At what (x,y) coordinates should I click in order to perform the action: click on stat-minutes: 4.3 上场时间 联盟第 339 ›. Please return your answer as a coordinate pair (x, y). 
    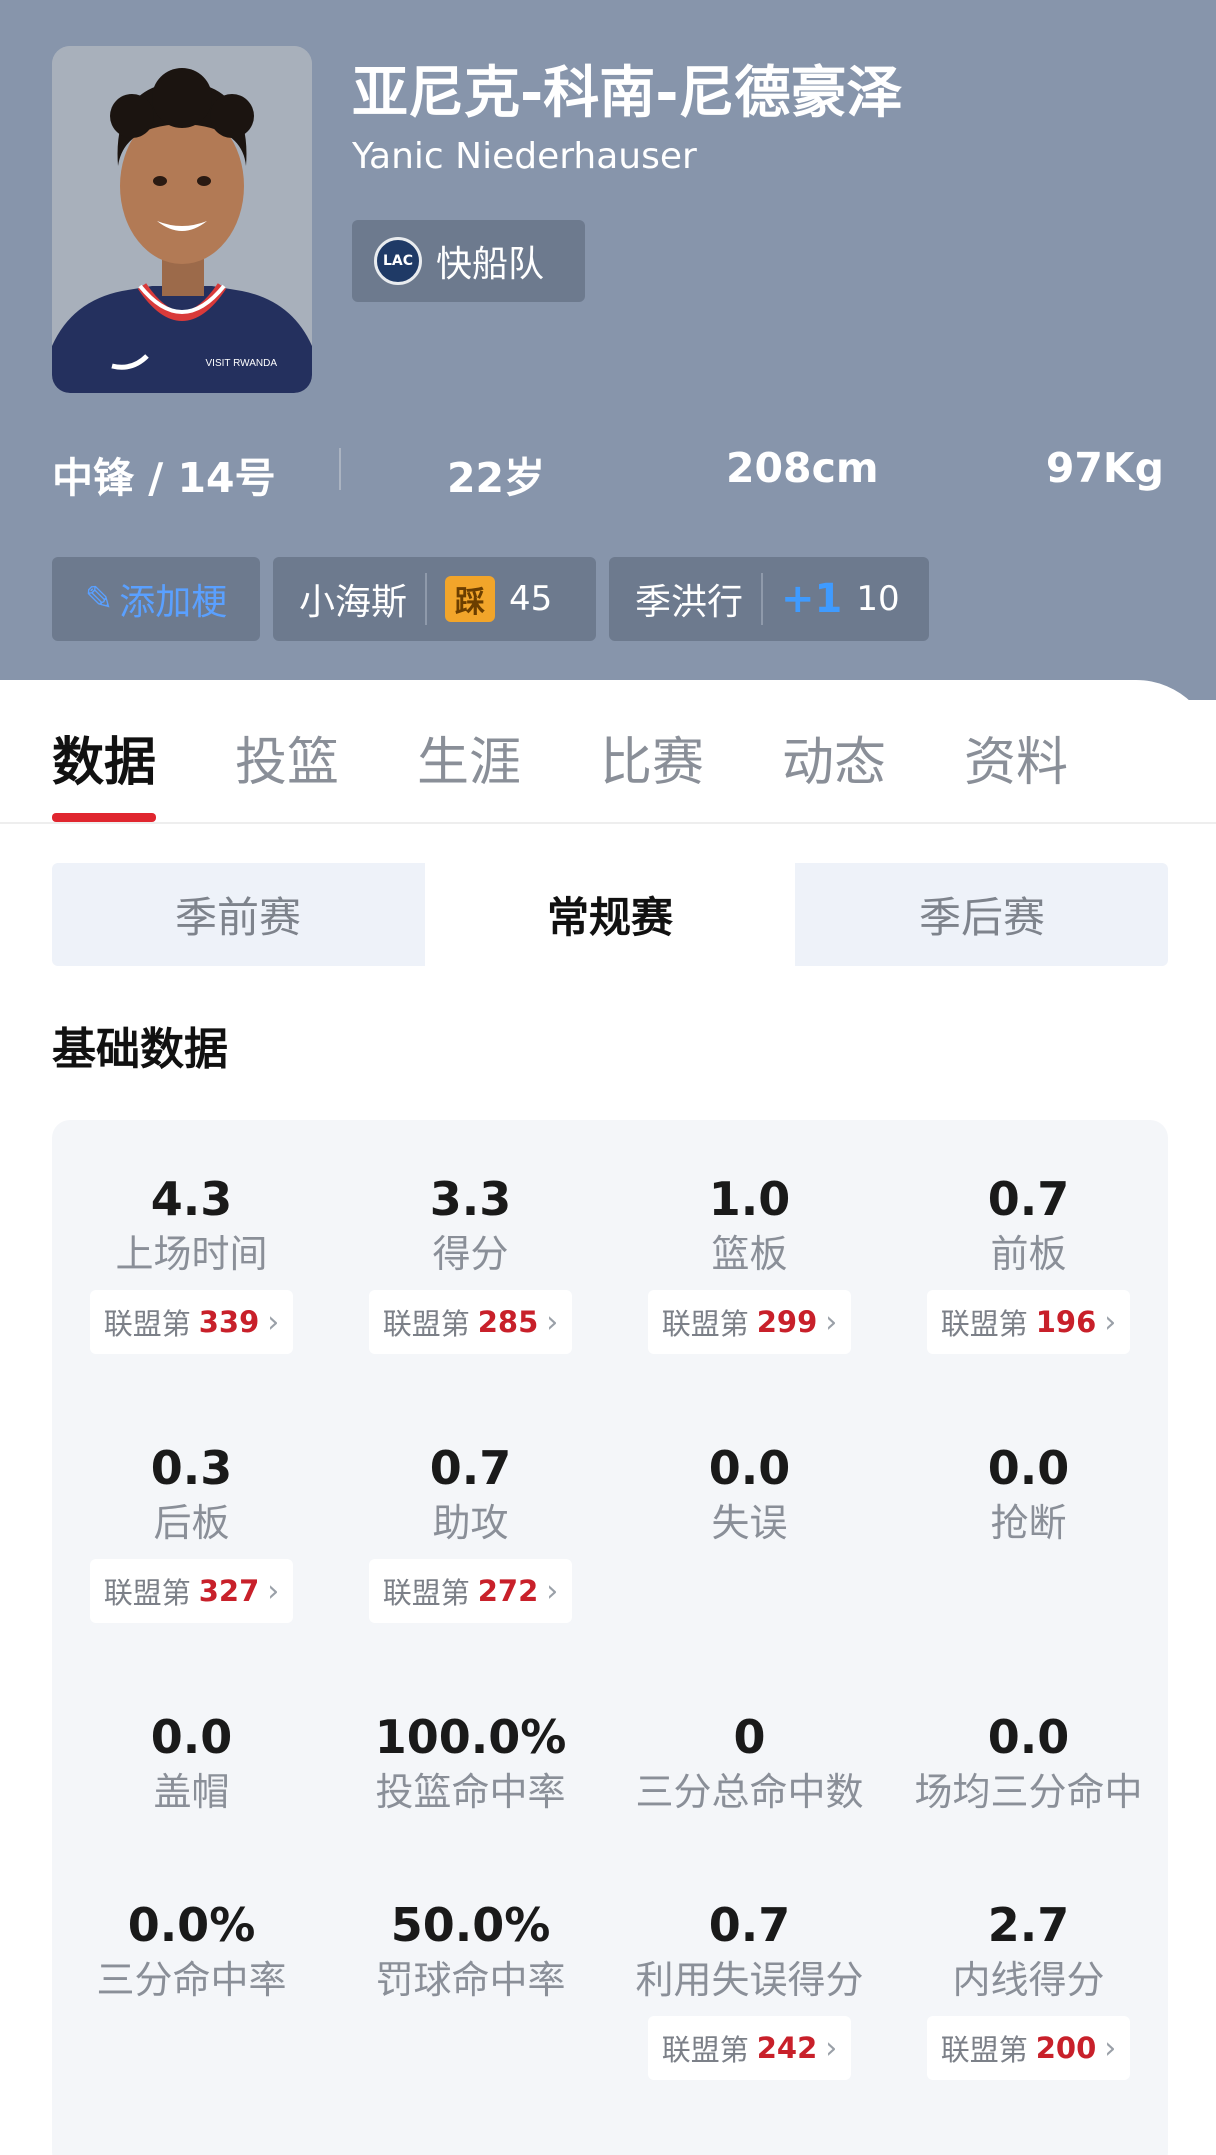
    Looking at the image, I should click on (191, 1262).